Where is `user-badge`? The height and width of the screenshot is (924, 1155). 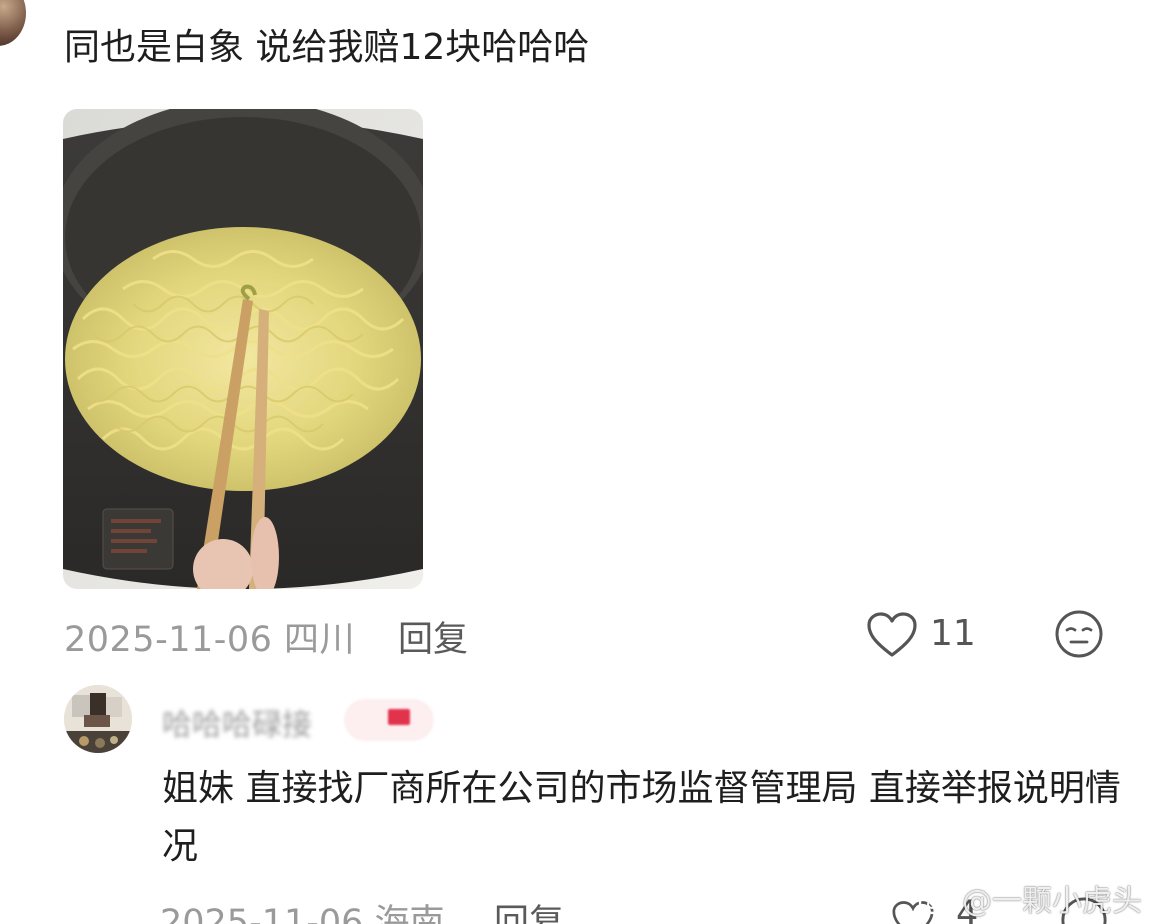
user-badge is located at coordinates (389, 720).